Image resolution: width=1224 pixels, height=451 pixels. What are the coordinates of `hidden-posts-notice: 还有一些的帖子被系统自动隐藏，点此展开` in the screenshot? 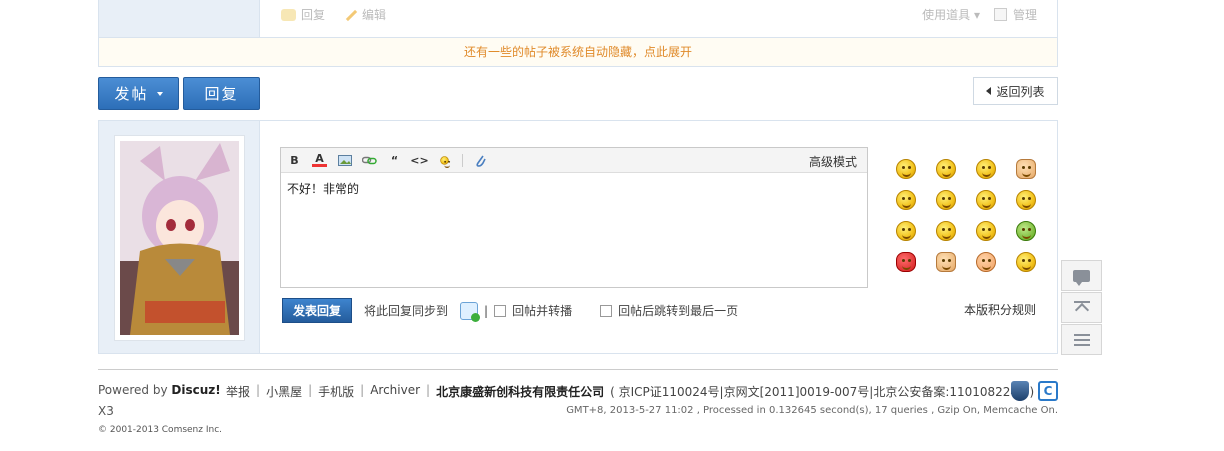 It's located at (578, 52).